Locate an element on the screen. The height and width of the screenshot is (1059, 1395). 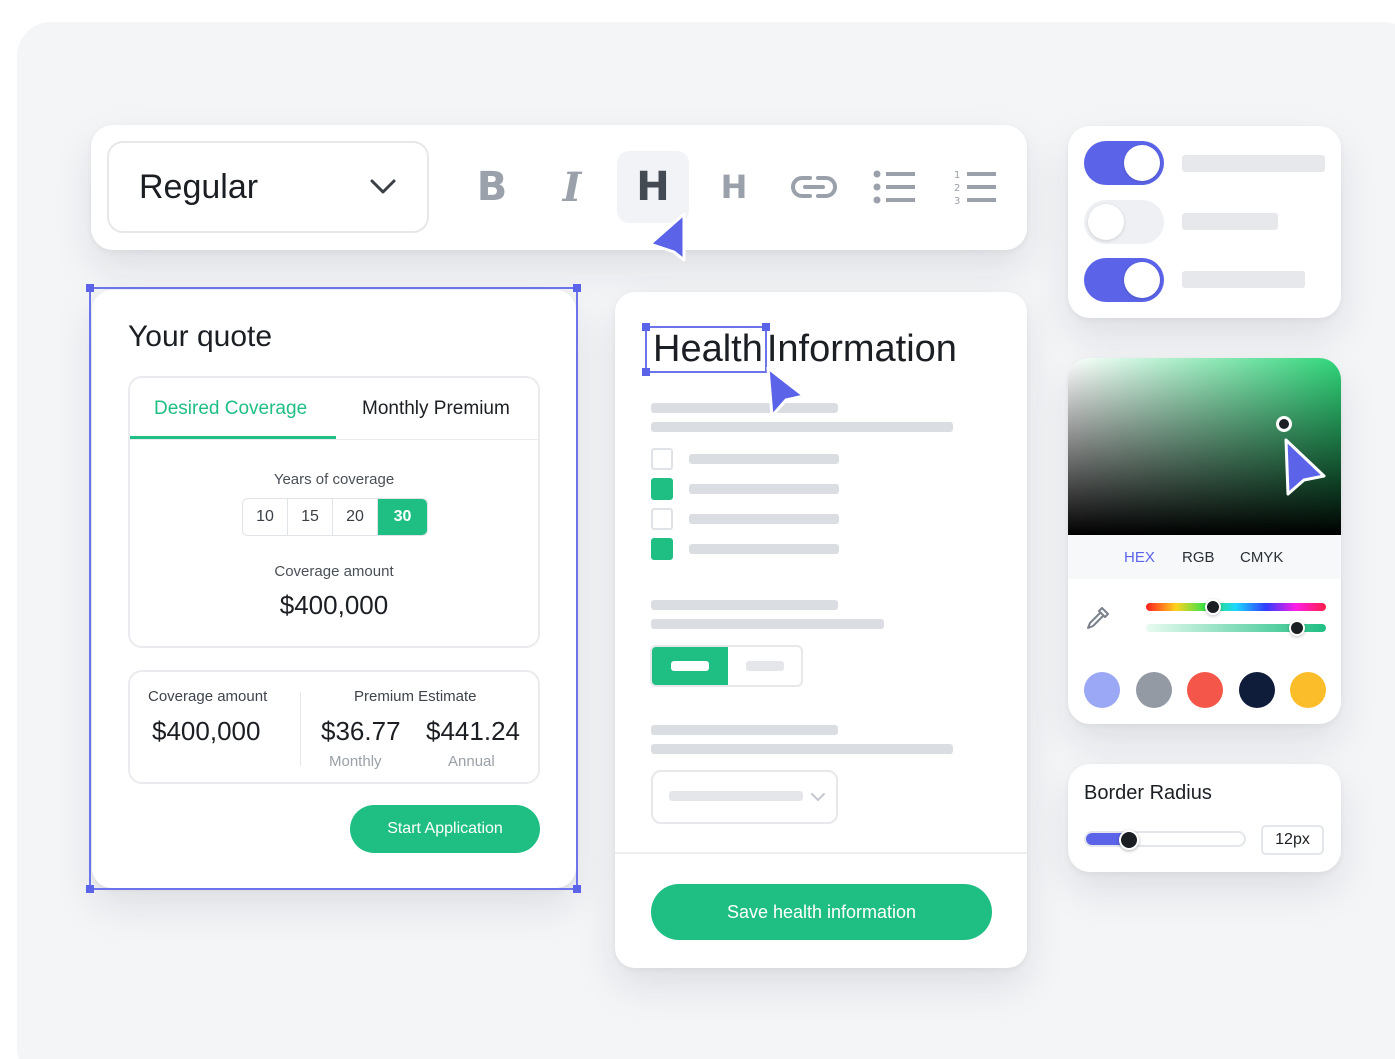
font-style-dropdown: Regular is located at coordinates (268, 187).